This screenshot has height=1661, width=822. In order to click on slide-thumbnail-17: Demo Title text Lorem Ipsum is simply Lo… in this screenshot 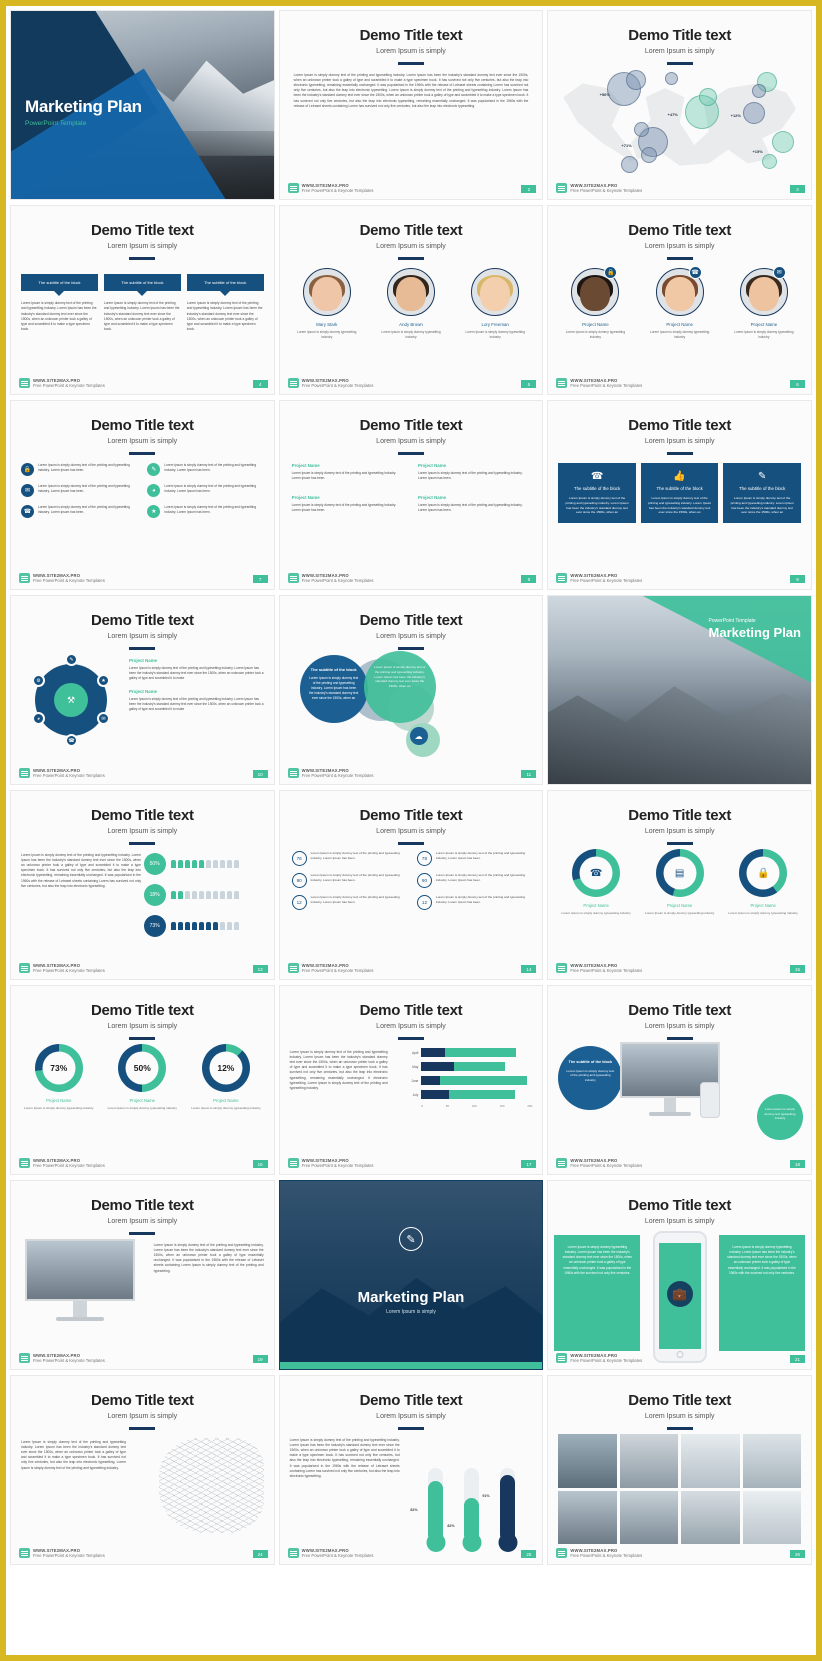, I will do `click(411, 1080)`.